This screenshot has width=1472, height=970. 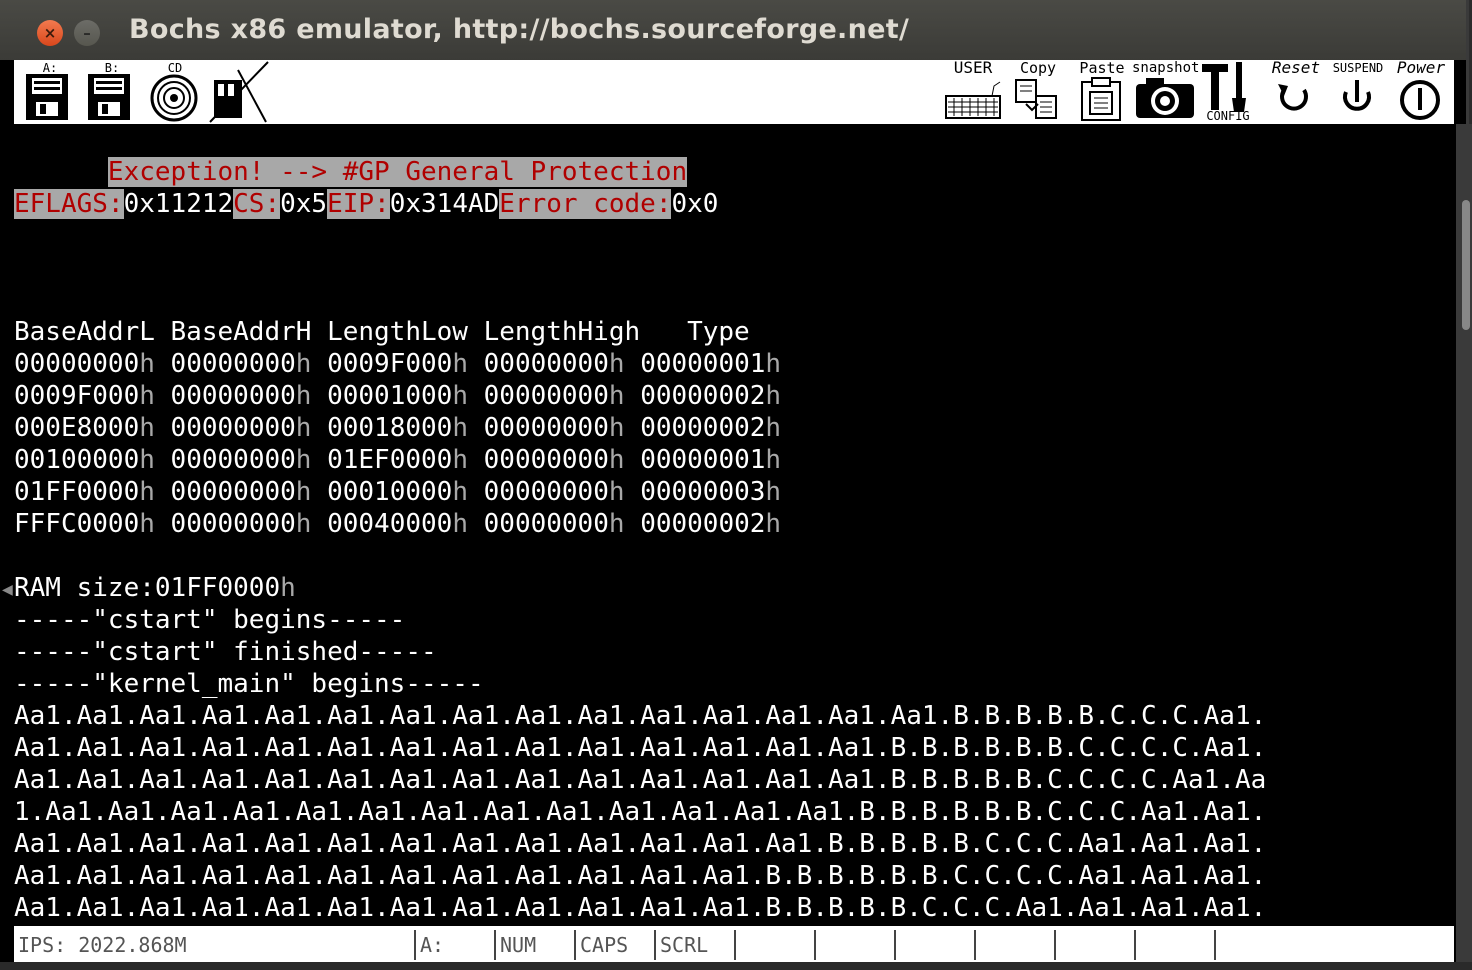 What do you see at coordinates (1420, 100) in the screenshot?
I see `power-icon` at bounding box center [1420, 100].